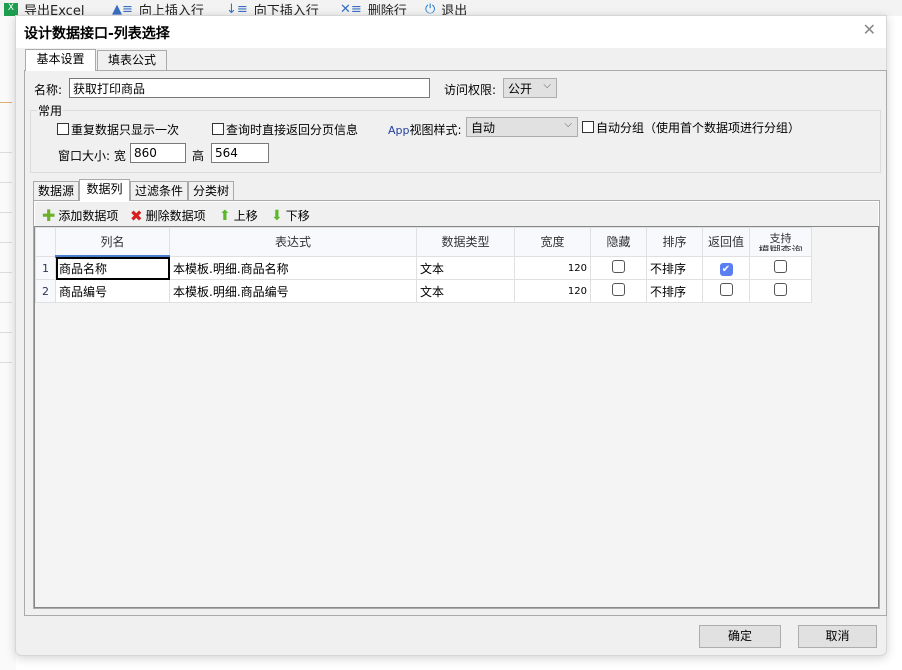 The image size is (902, 670). What do you see at coordinates (691, 127) in the screenshot?
I see `auto-group-checkbox: 自动分组（使用首个数据项进行分组）` at bounding box center [691, 127].